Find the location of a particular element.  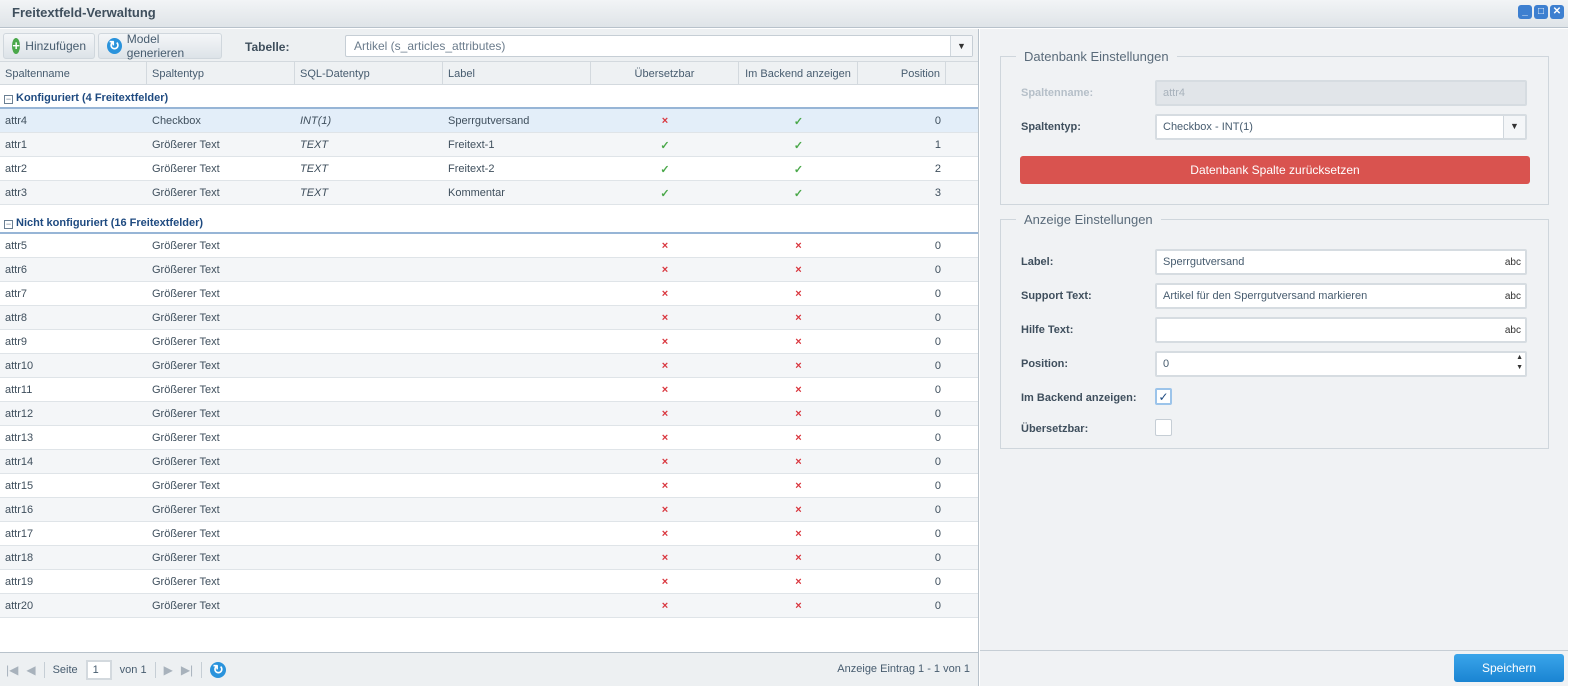

first-page-icon: |◀ is located at coordinates (12, 670).